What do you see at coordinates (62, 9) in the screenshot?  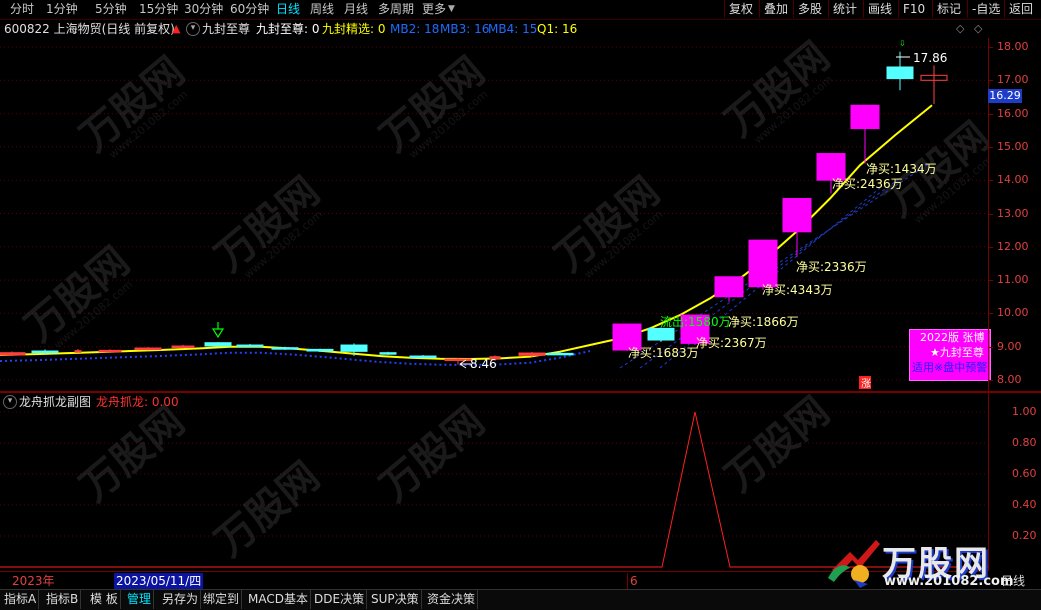 I see `period-1min: 1分钟` at bounding box center [62, 9].